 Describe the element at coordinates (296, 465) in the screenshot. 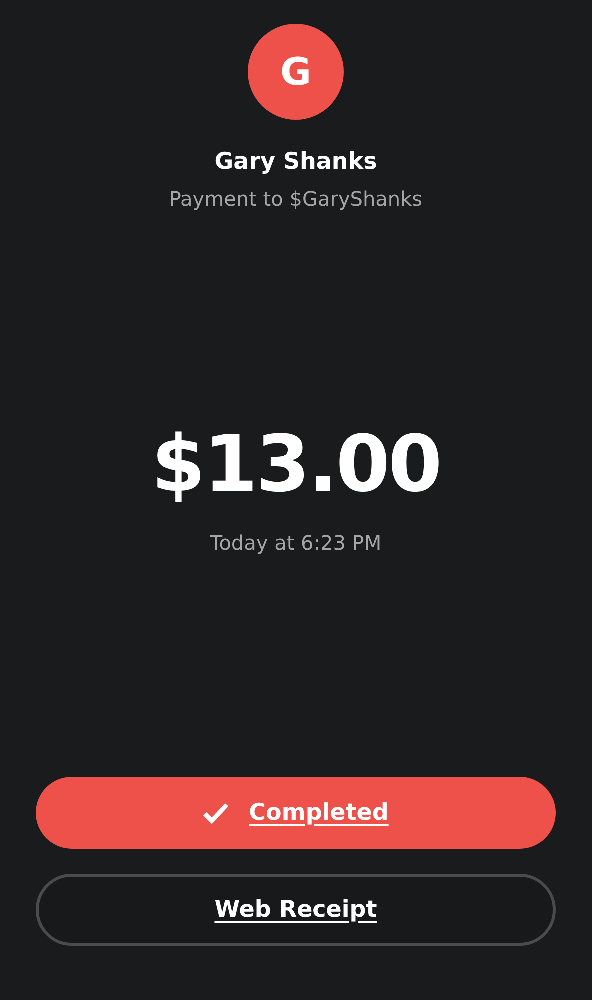

I see `payment-amount: $13.00` at that location.